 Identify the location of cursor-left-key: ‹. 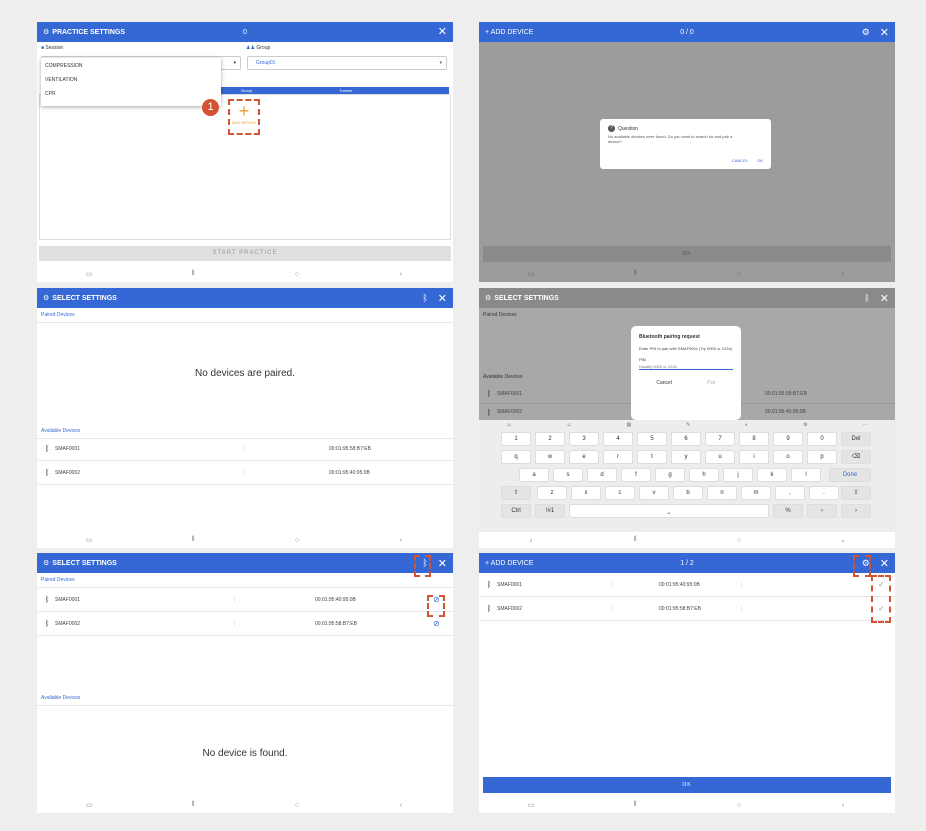
(822, 511).